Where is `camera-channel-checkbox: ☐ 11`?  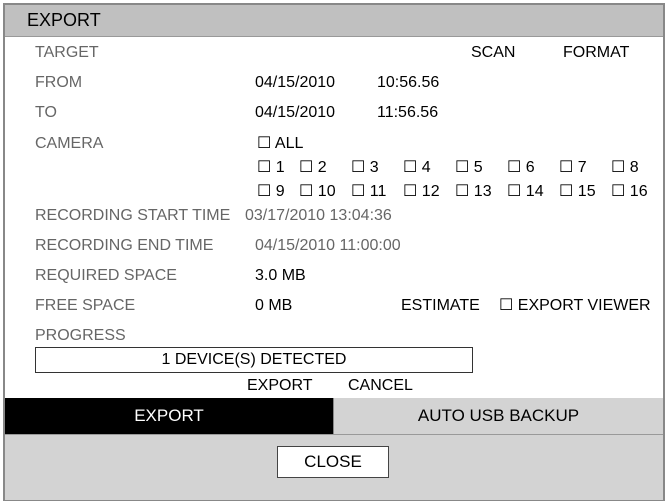
camera-channel-checkbox: ☐ 11 is located at coordinates (368, 192).